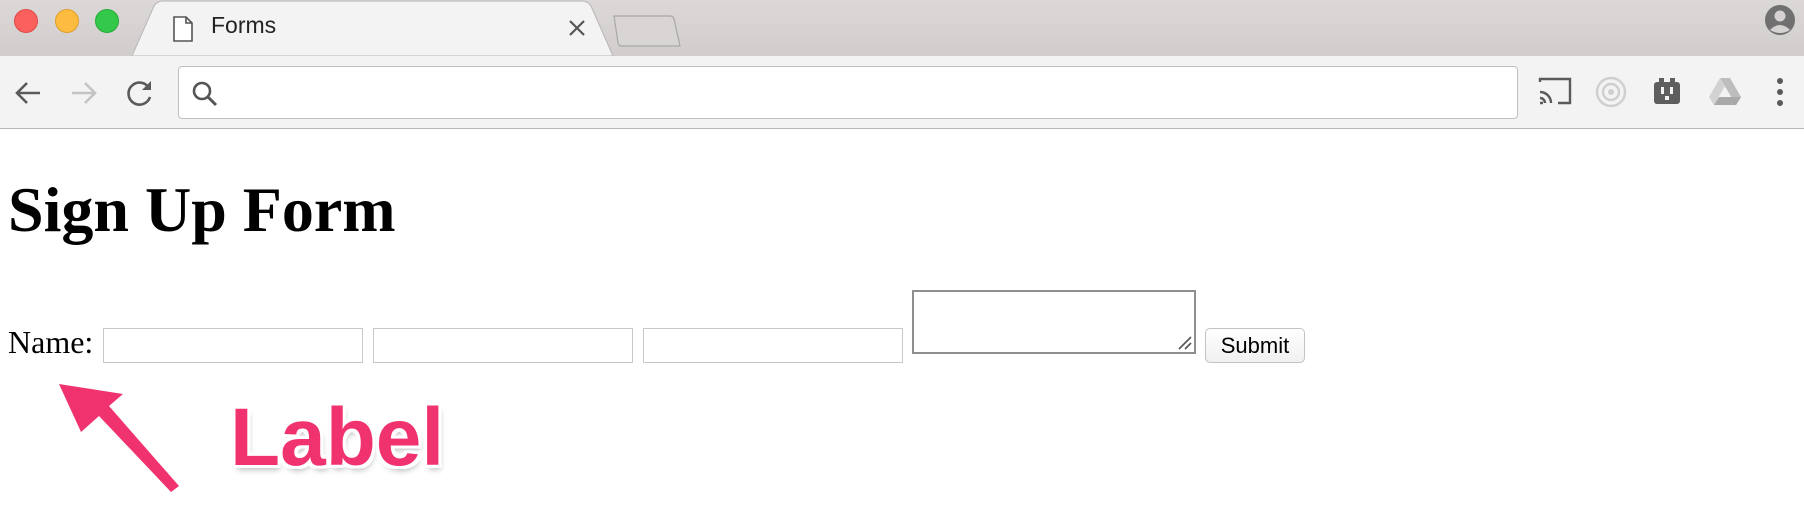 The image size is (1804, 514). Describe the element at coordinates (244, 25) in the screenshot. I see `tab-title: Forms` at that location.